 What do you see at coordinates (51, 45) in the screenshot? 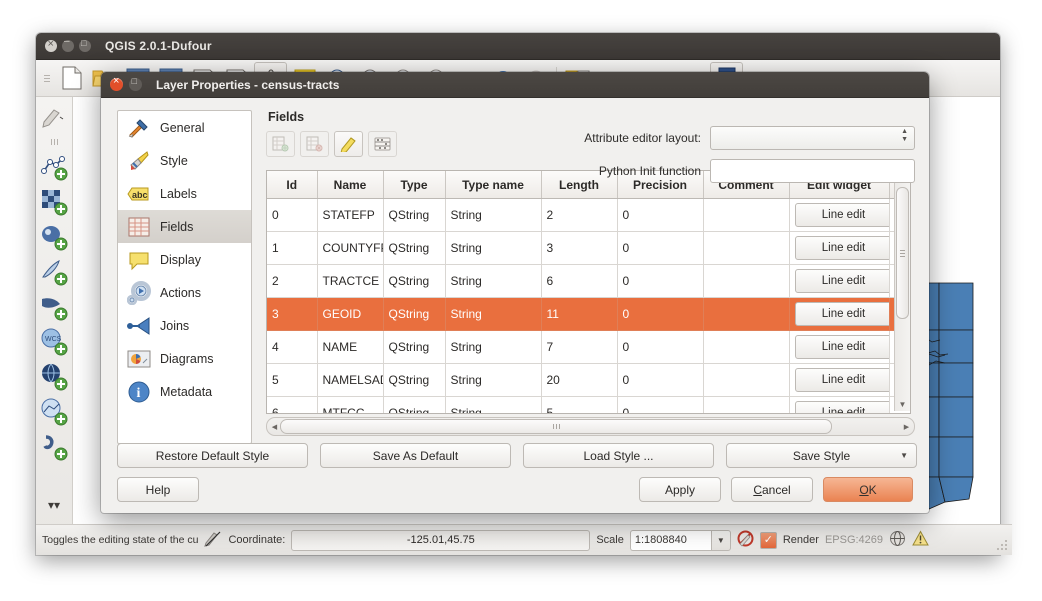
I see `window-close-button` at bounding box center [51, 45].